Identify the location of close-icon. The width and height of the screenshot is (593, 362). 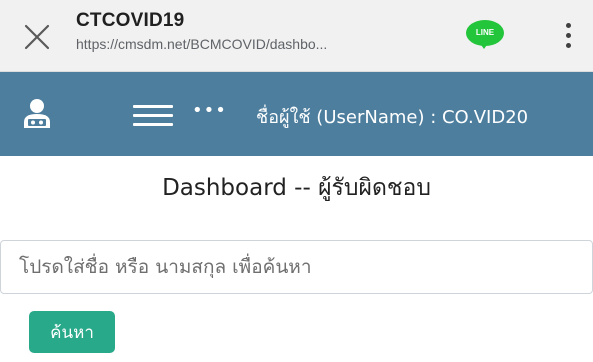
(37, 37).